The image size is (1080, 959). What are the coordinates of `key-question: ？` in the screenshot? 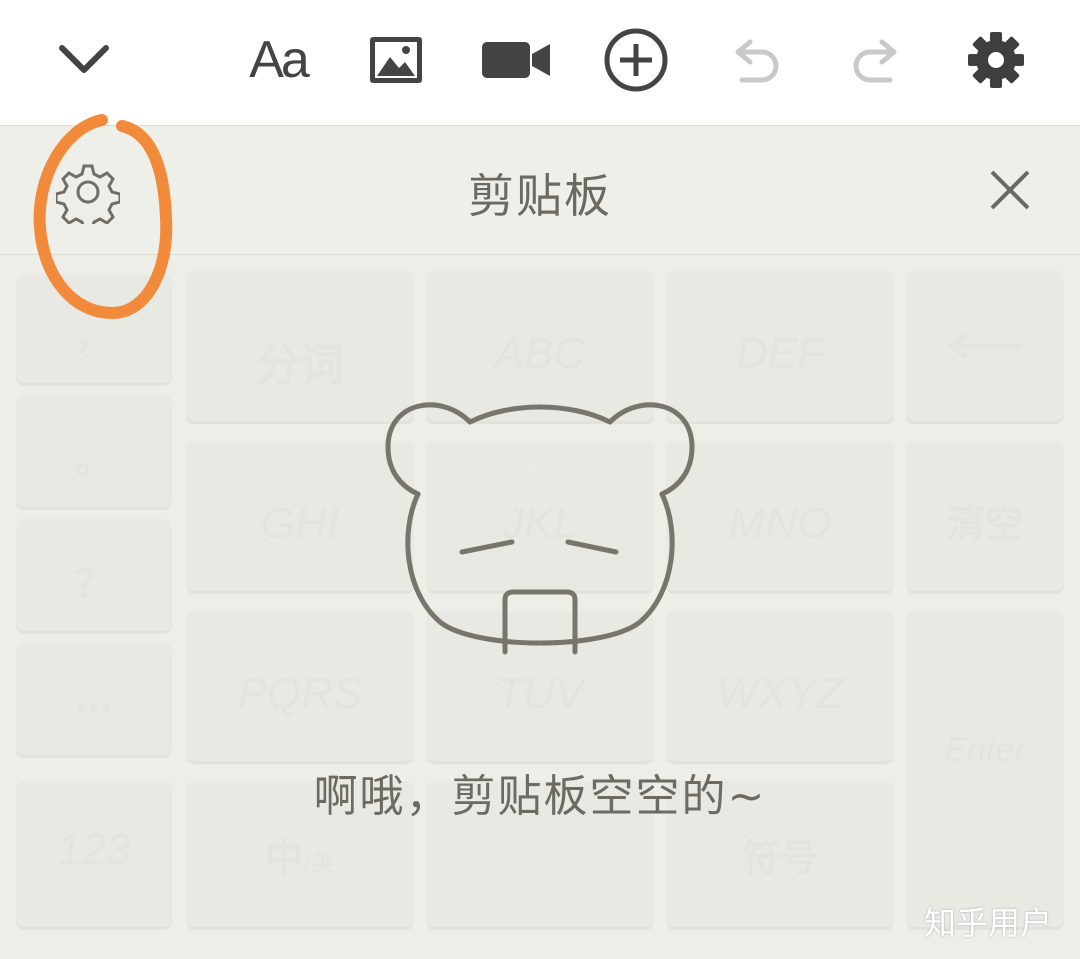 It's located at (94, 575).